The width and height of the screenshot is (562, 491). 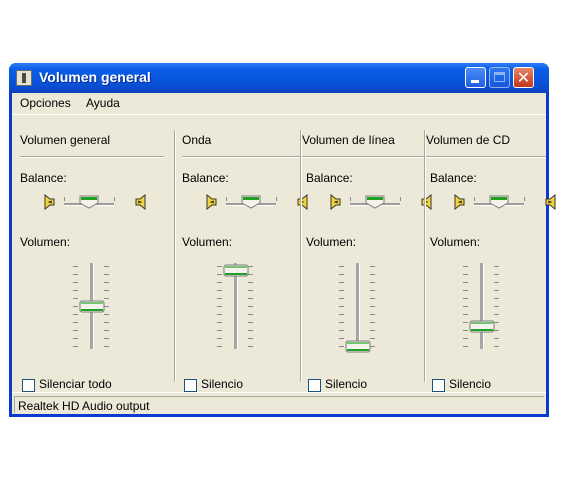 What do you see at coordinates (279, 403) in the screenshot?
I see `status-bar: Realtek HD Audio output` at bounding box center [279, 403].